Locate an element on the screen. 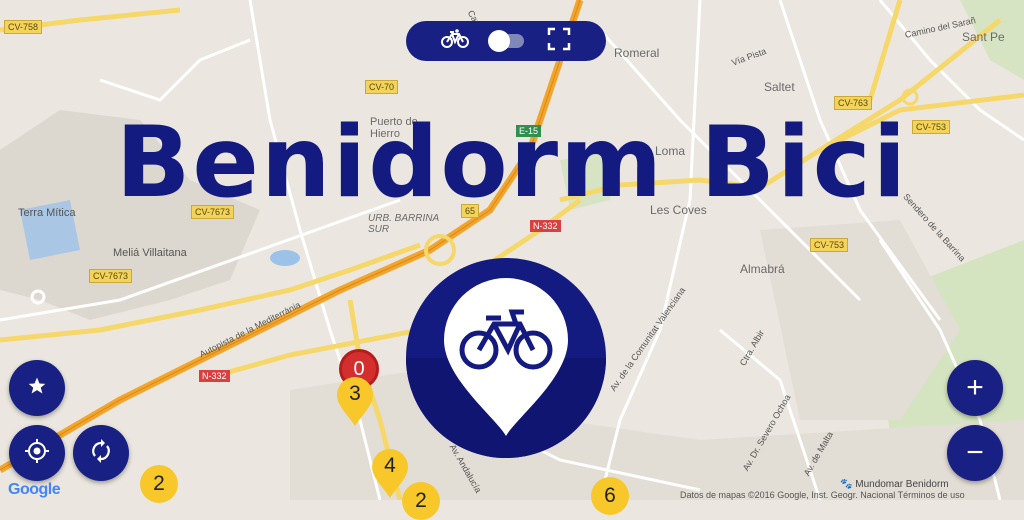 The width and height of the screenshot is (1024, 520). station-cluster: 6 is located at coordinates (610, 496).